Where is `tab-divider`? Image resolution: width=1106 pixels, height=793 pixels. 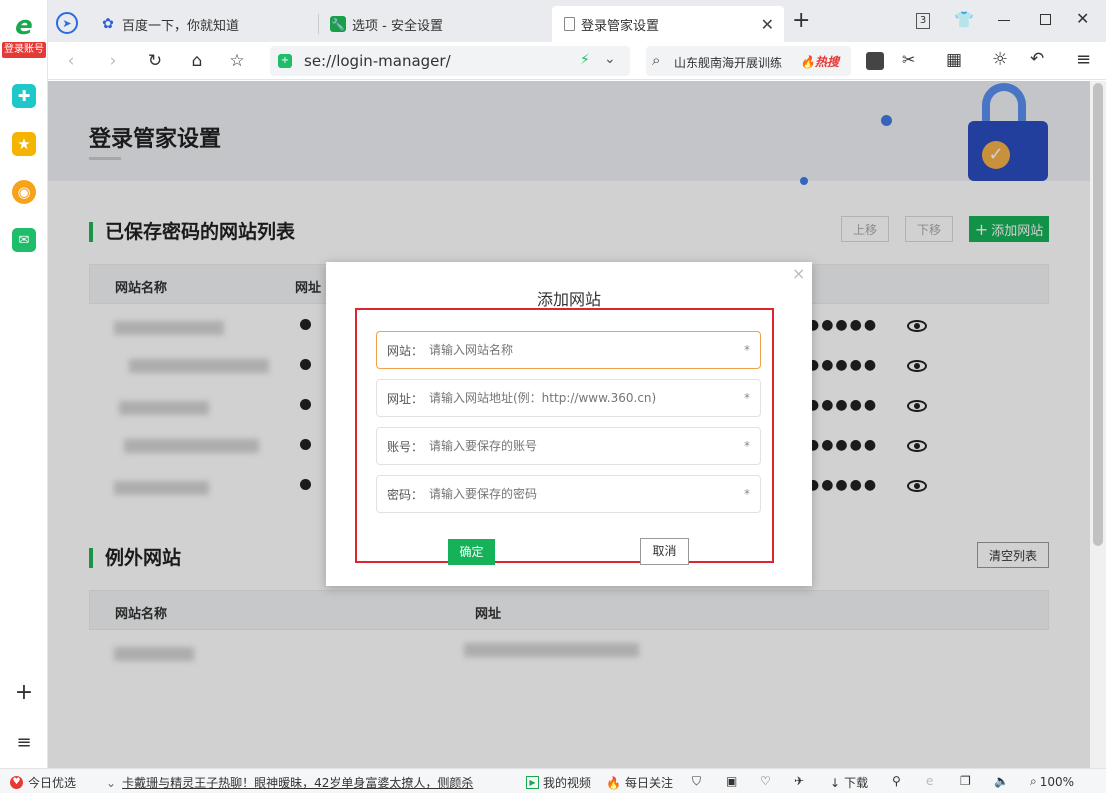
tab-divider is located at coordinates (318, 24).